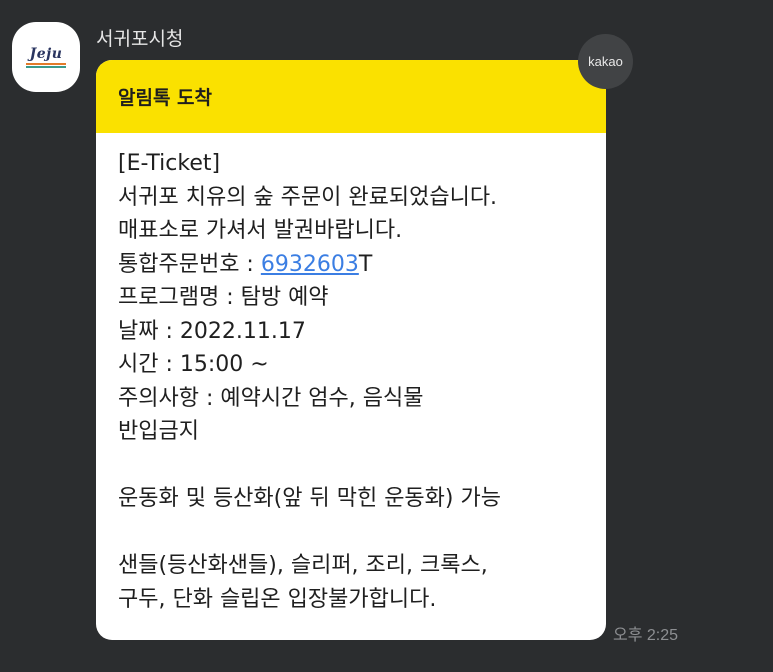 This screenshot has height=672, width=773. What do you see at coordinates (605, 61) in the screenshot?
I see `kakao-badge: kakao` at bounding box center [605, 61].